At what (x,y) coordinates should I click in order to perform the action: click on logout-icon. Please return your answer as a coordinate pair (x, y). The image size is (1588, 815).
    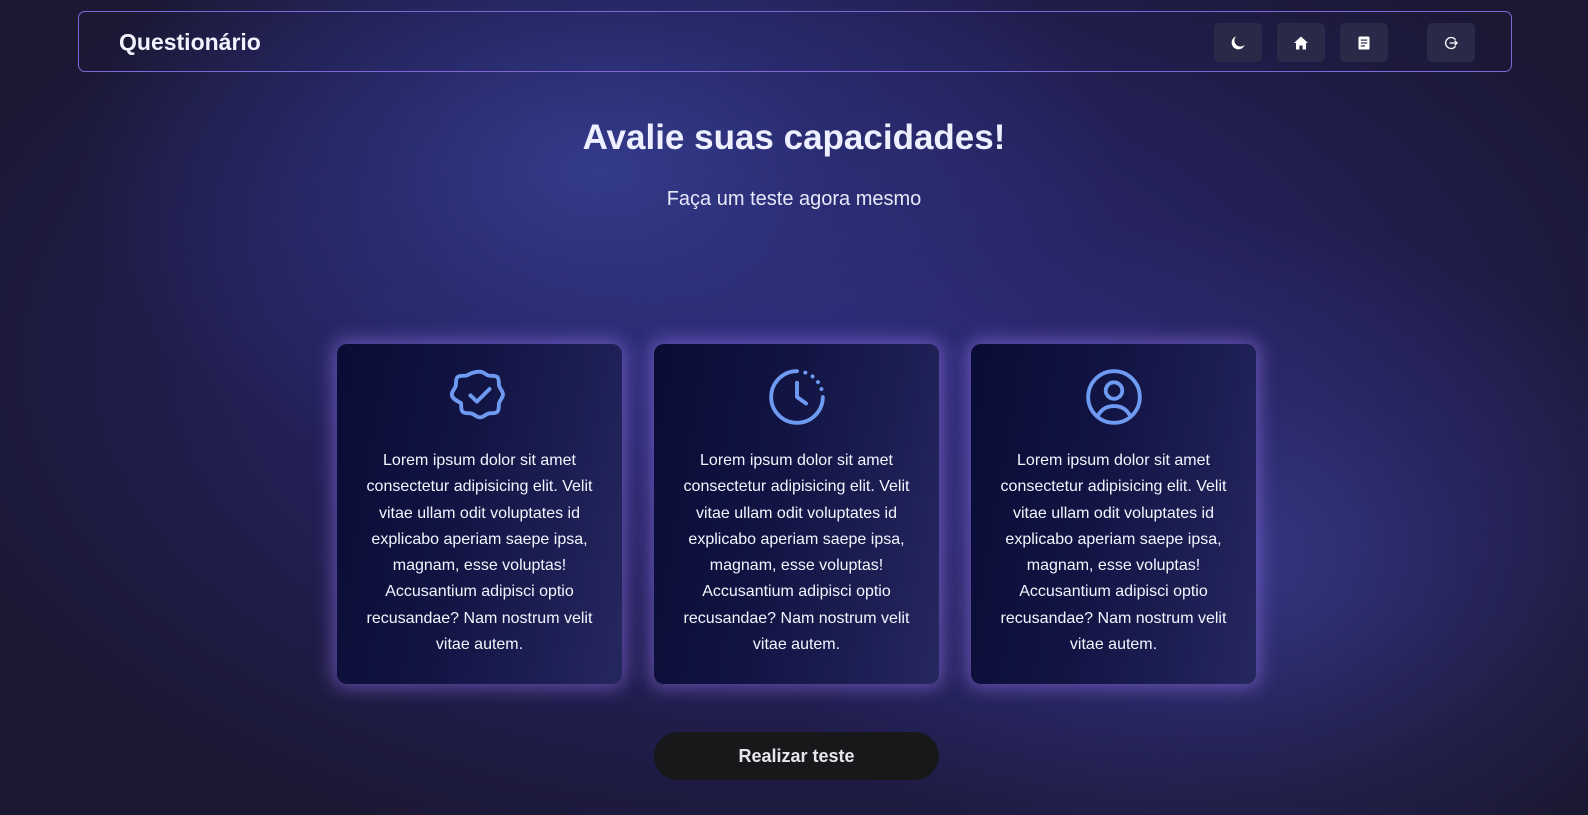
    Looking at the image, I should click on (1451, 43).